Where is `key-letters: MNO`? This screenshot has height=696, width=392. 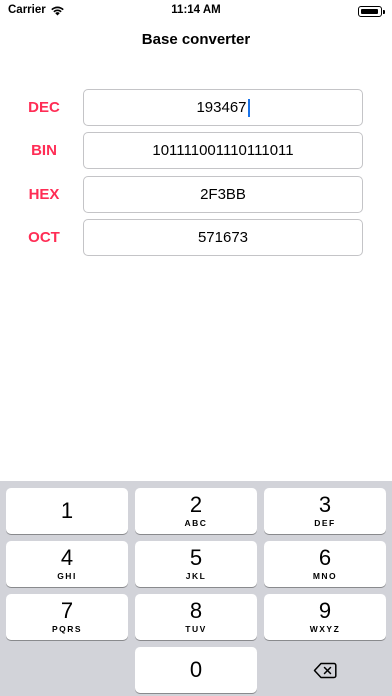
key-letters: MNO is located at coordinates (325, 576).